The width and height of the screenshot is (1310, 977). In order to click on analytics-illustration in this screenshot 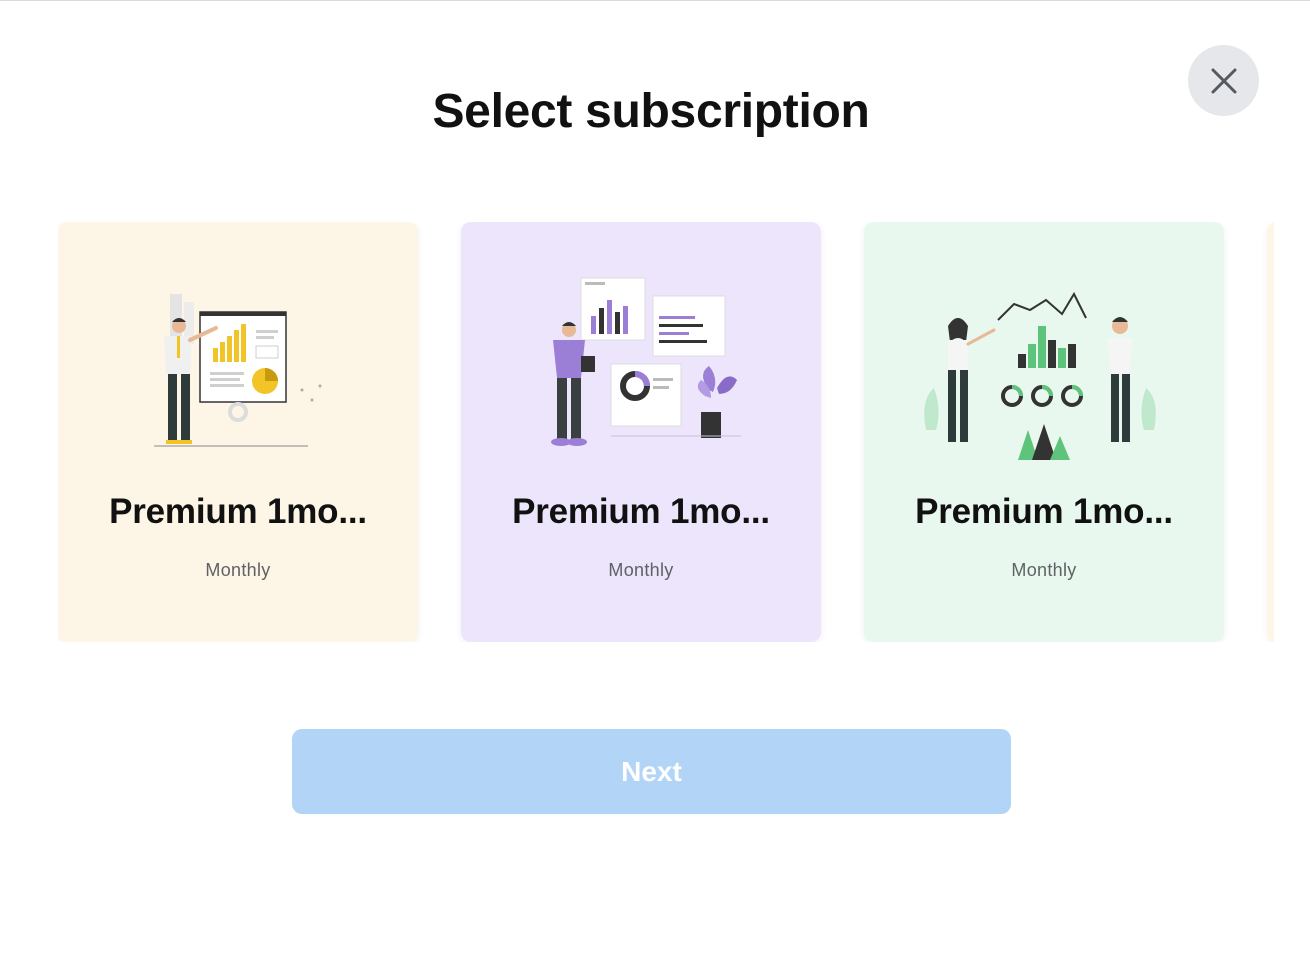, I will do `click(1040, 375)`.